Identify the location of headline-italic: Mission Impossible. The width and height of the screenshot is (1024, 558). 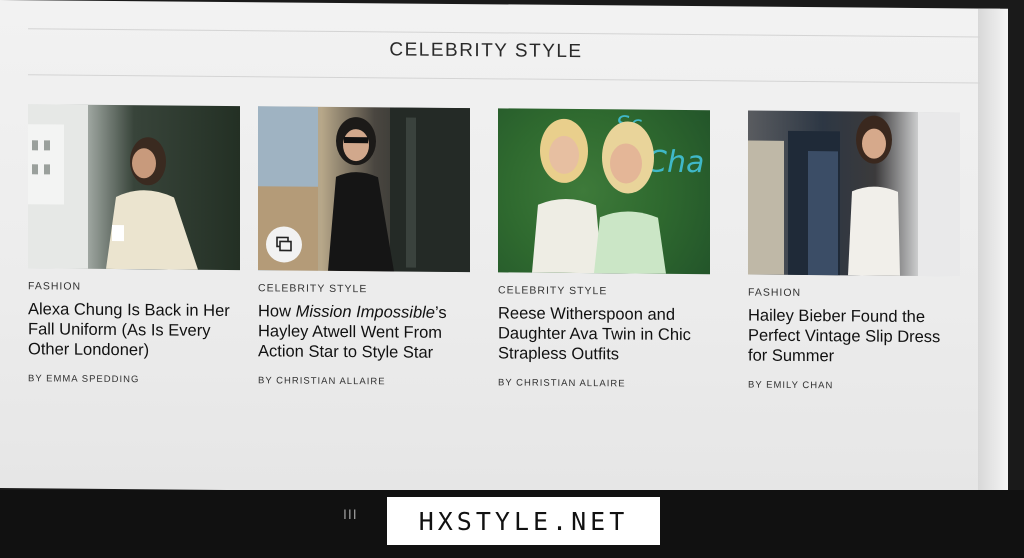
(365, 312).